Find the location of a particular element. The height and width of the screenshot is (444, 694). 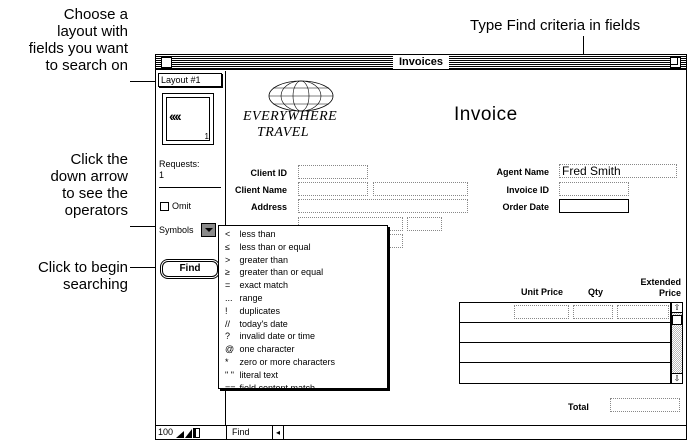

line-items-portal is located at coordinates (565, 343).